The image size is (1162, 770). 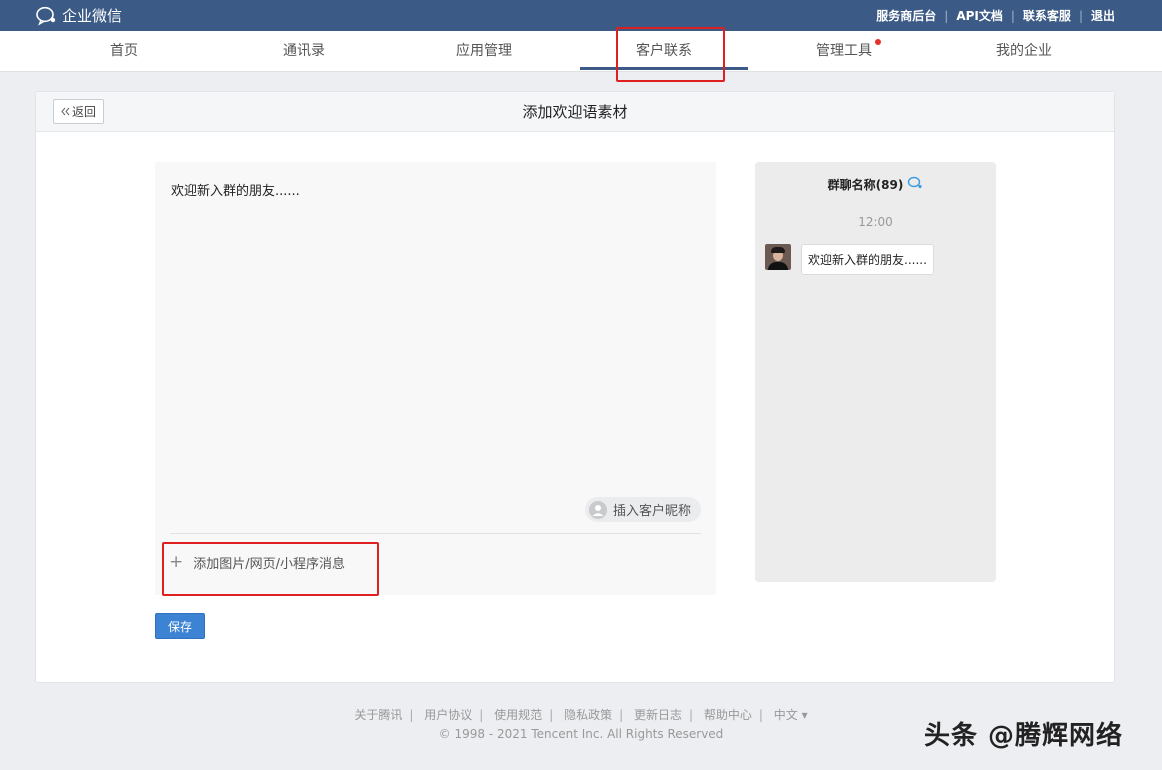 I want to click on tab-label: 应用管理, so click(x=484, y=51).